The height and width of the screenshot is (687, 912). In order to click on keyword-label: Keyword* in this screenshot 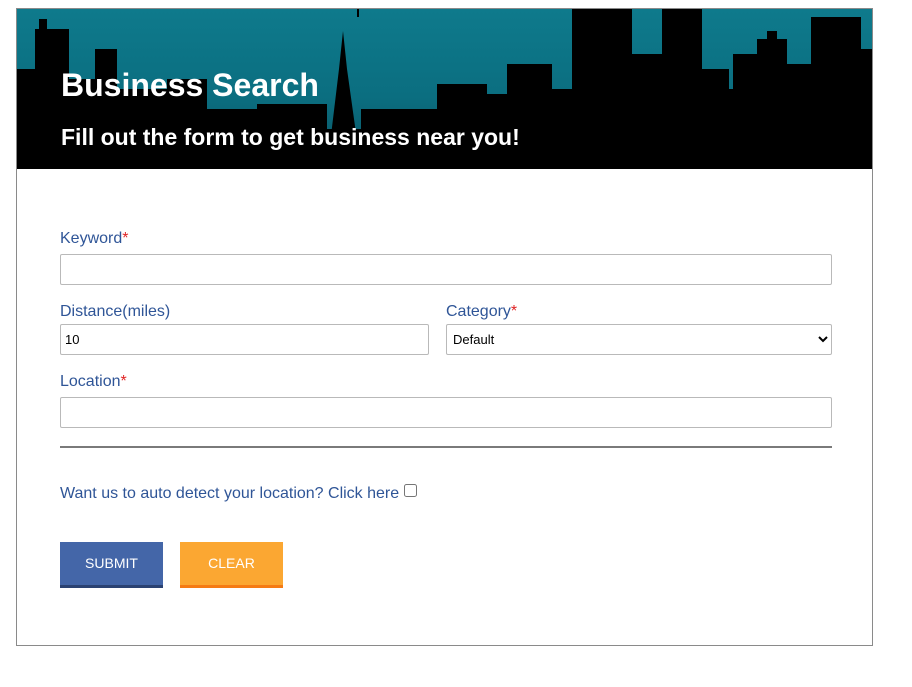, I will do `click(94, 239)`.